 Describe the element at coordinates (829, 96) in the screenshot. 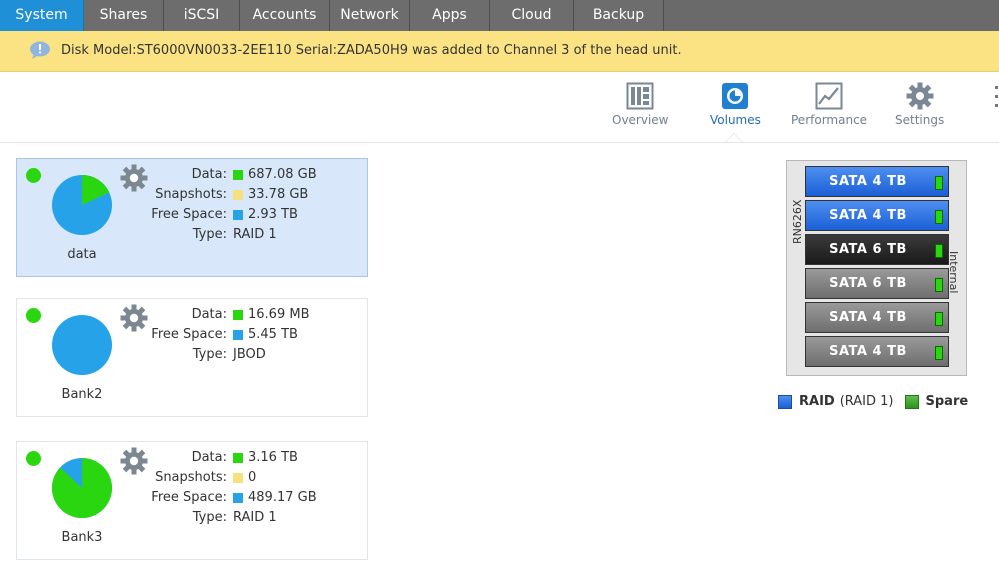

I see `performance-chart-icon` at that location.